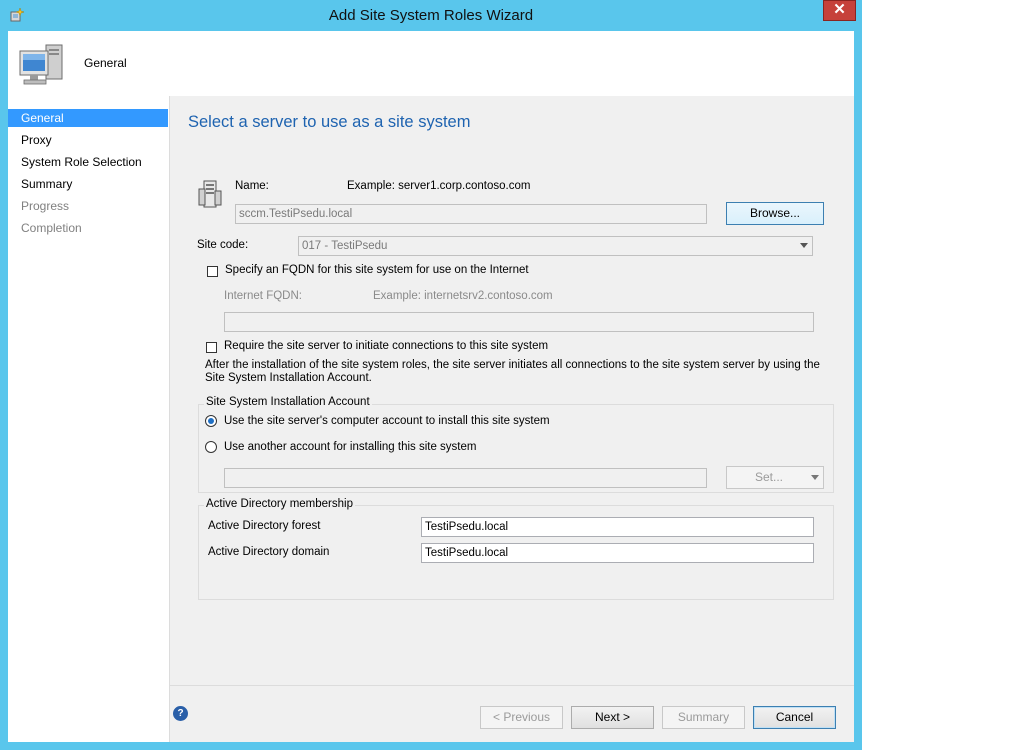  What do you see at coordinates (612, 717) in the screenshot?
I see `next-button: Next >` at bounding box center [612, 717].